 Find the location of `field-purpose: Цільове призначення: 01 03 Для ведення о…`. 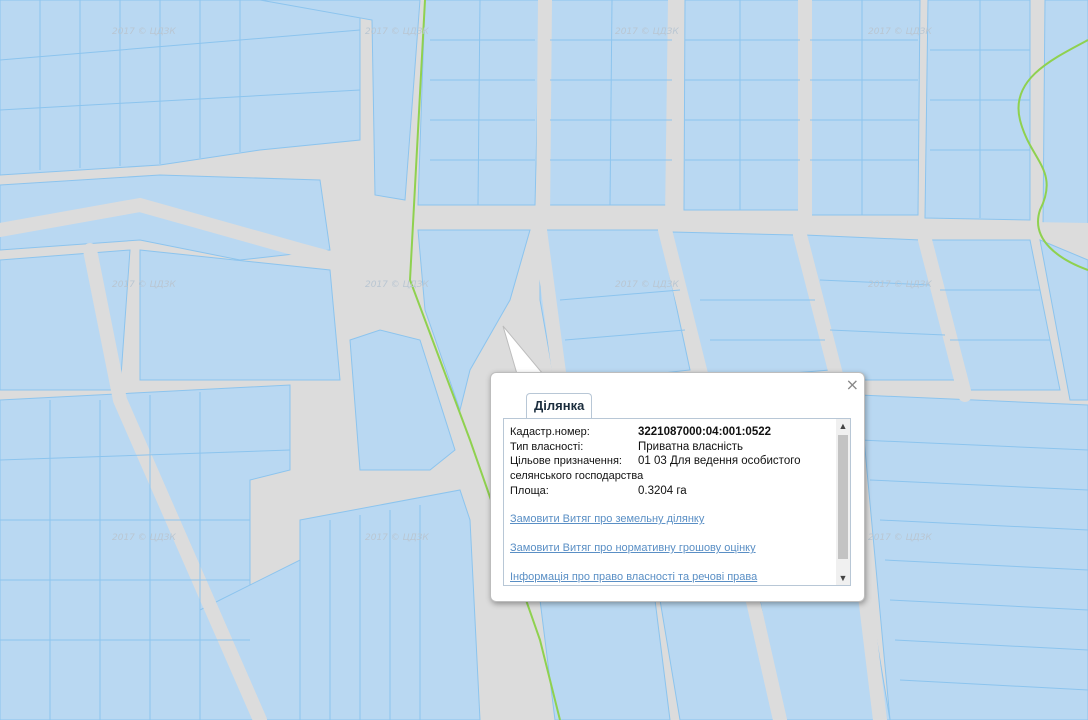

field-purpose: Цільове призначення: 01 03 Для ведення о… is located at coordinates (671, 461).